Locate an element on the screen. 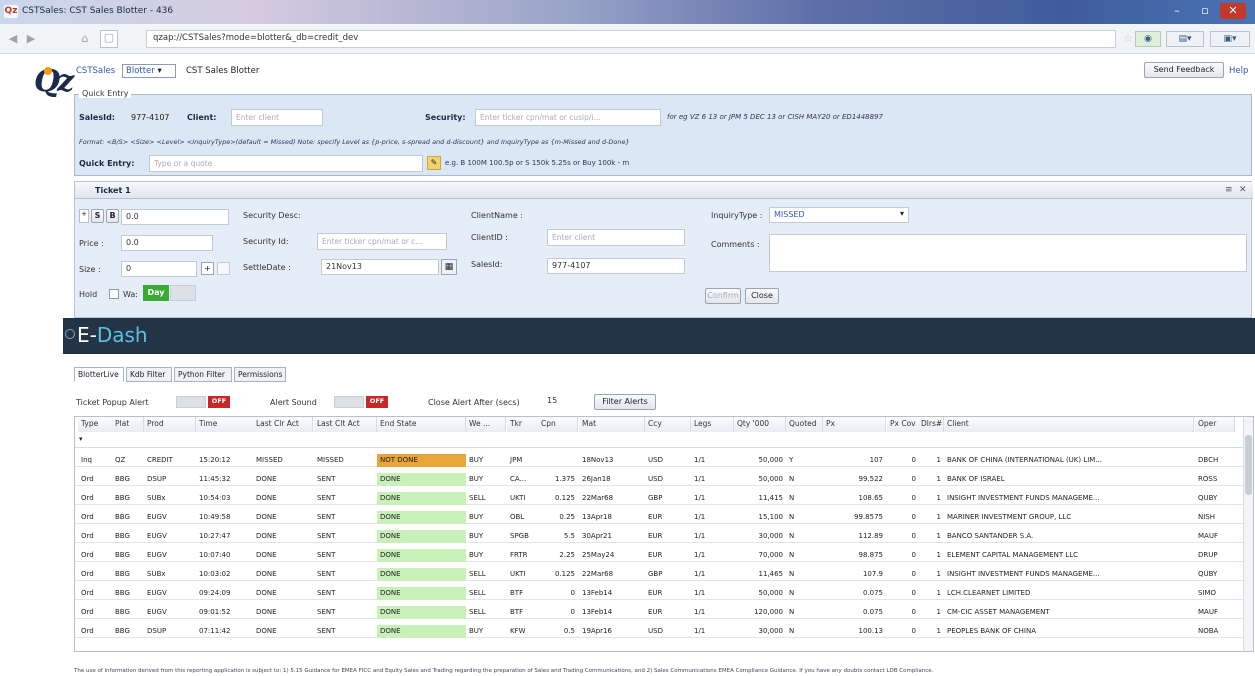  size-increment-icon: + is located at coordinates (207, 268).